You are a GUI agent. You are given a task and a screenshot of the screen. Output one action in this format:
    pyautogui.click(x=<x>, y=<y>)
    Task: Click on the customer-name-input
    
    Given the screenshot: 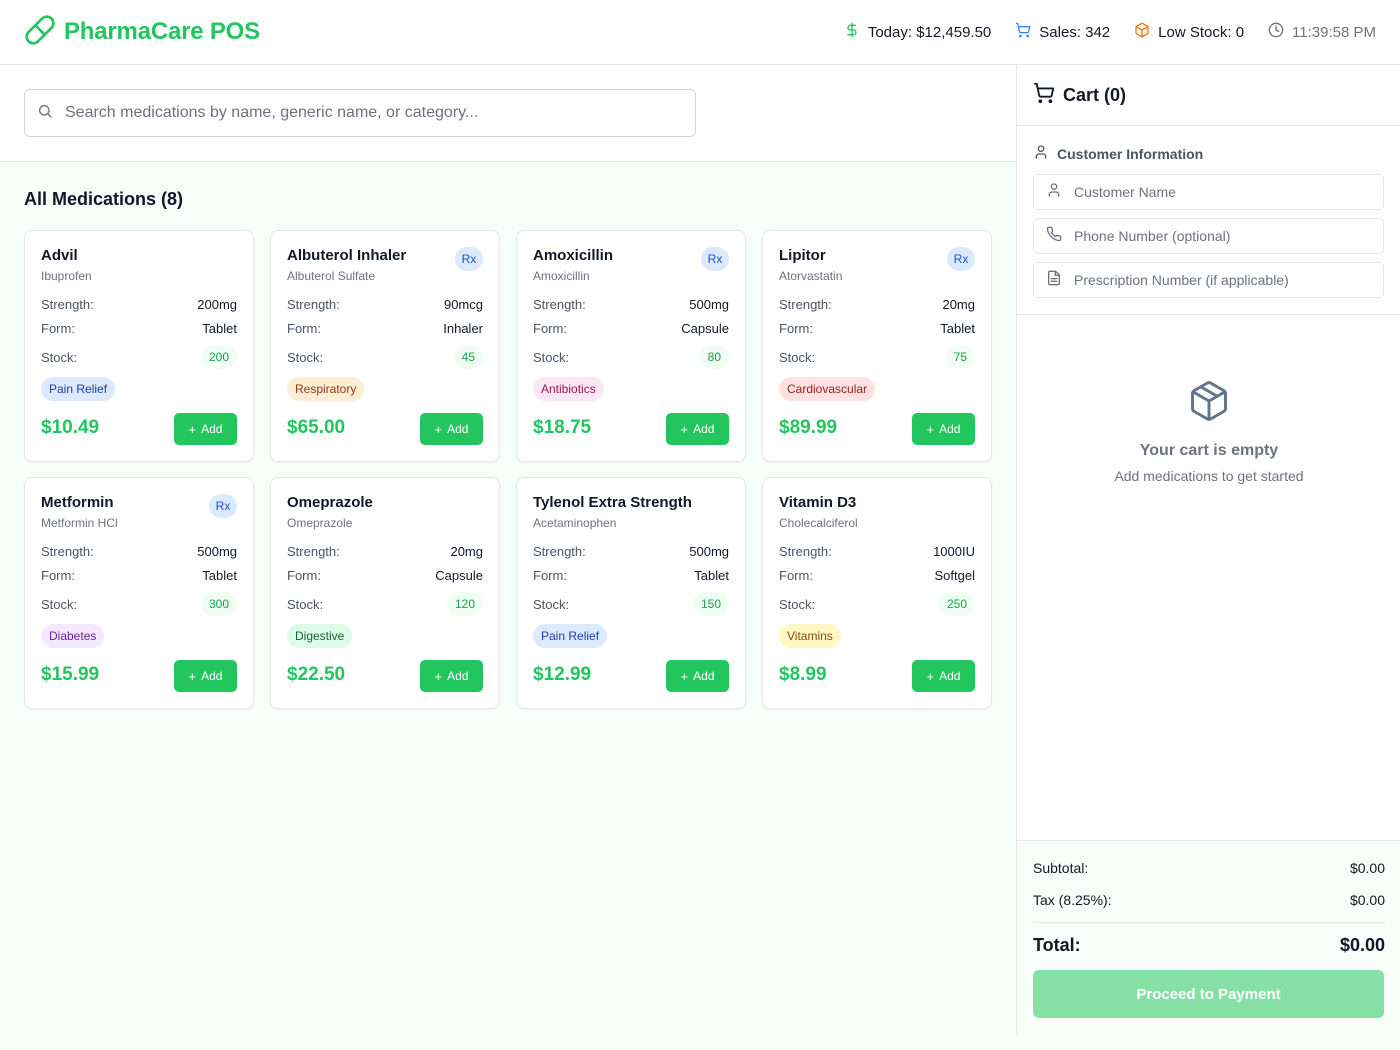 What is the action you would take?
    pyautogui.click(x=1224, y=192)
    